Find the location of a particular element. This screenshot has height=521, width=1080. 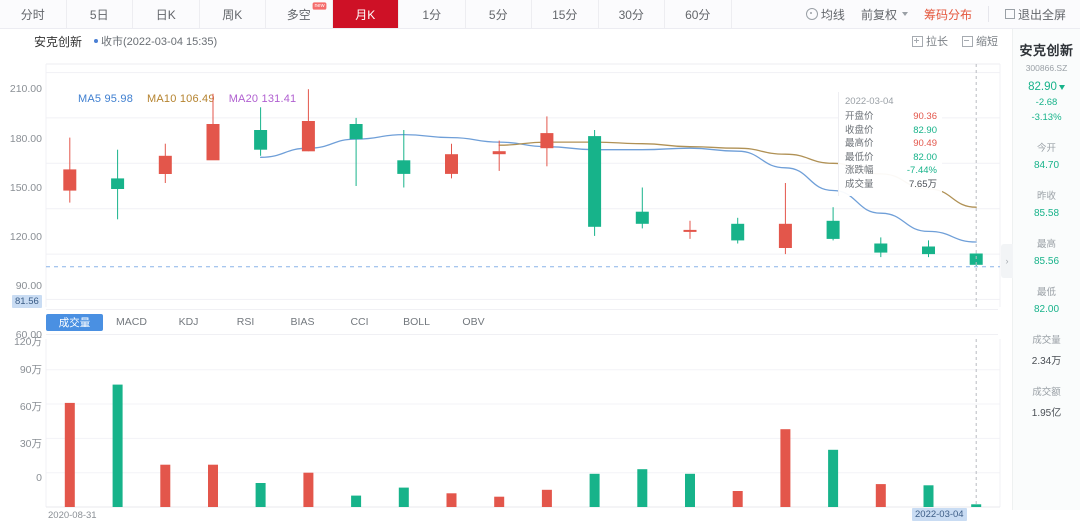

ma-line-label: 均线 is located at coordinates (832, 14).